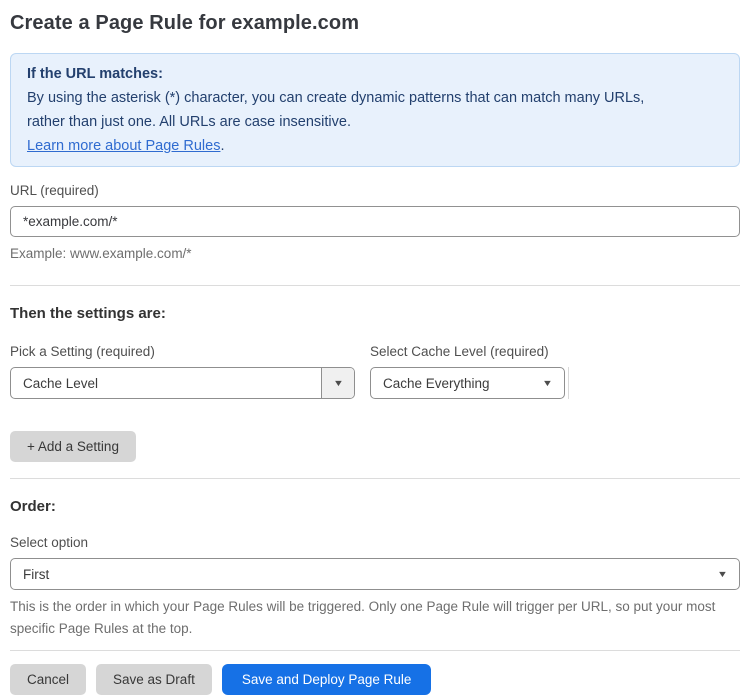 Image resolution: width=750 pixels, height=695 pixels. What do you see at coordinates (222, 146) in the screenshot?
I see `link-suffix-period: .` at bounding box center [222, 146].